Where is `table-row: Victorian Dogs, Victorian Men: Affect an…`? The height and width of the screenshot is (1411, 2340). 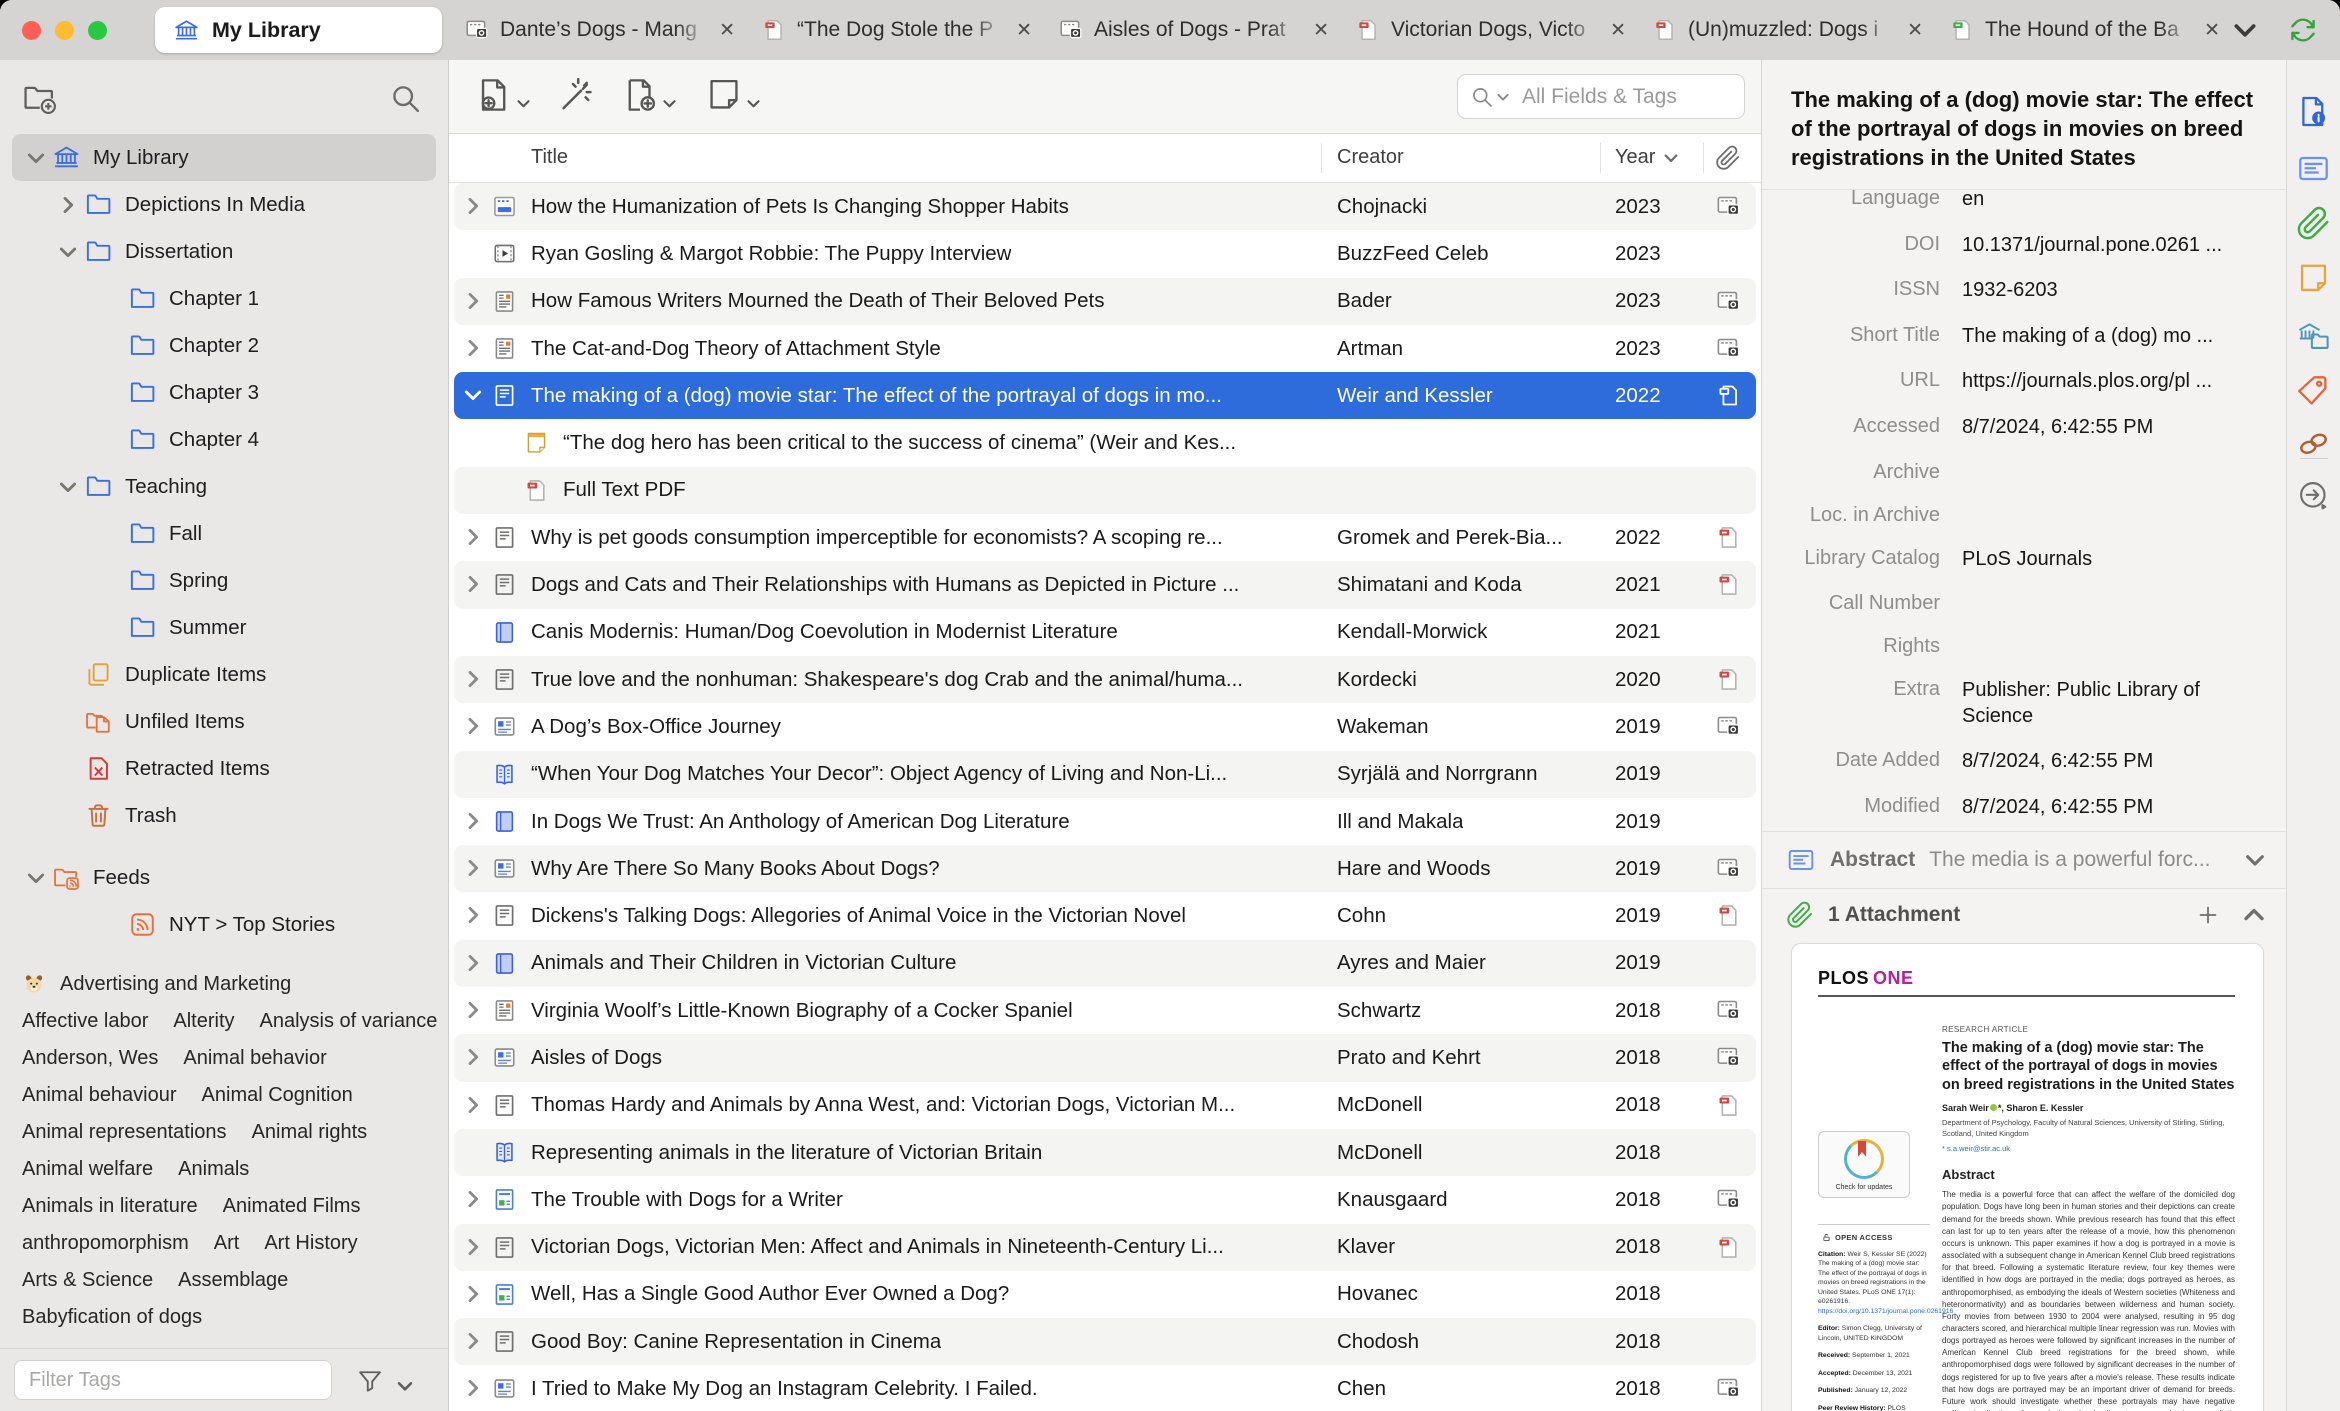 table-row: Victorian Dogs, Victorian Men: Affect an… is located at coordinates (1105, 1247).